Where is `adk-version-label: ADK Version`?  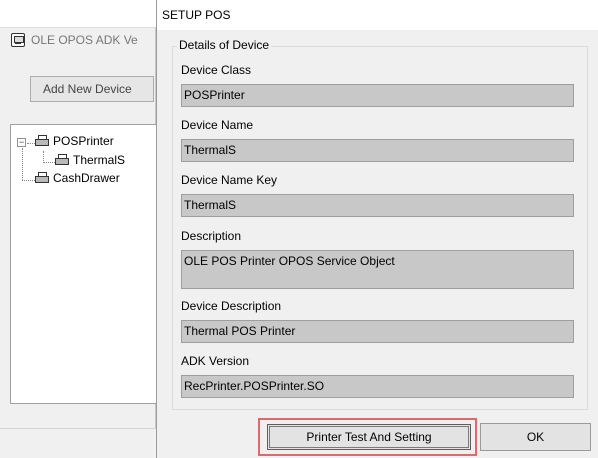 adk-version-label: ADK Version is located at coordinates (215, 361).